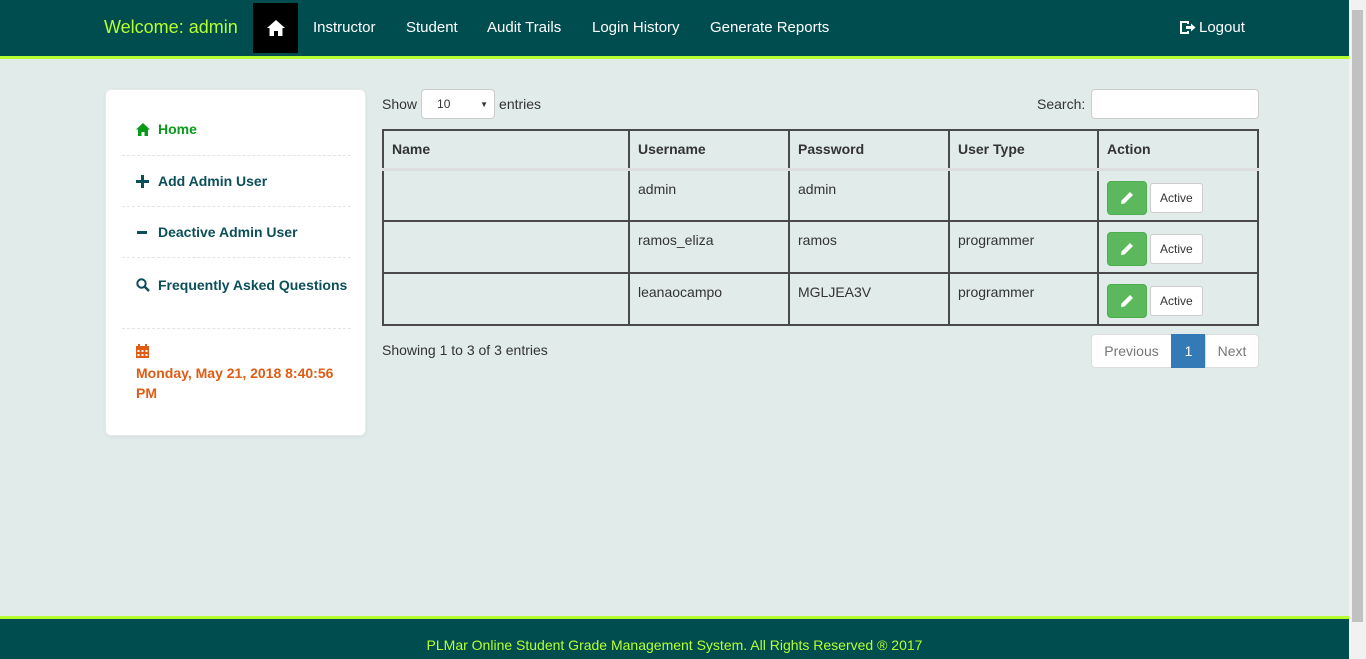  I want to click on search-label: Search:, so click(1061, 104).